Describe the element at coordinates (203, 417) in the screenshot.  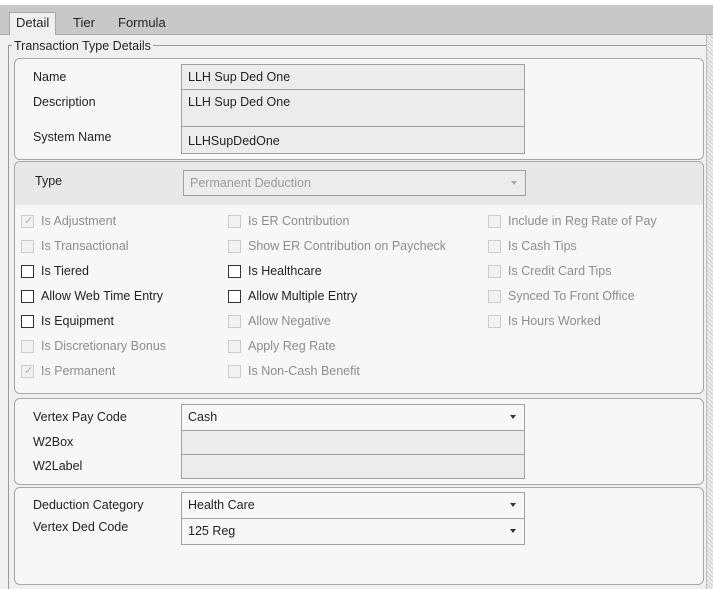
I see `vertex-pay-code-value: Cash` at that location.